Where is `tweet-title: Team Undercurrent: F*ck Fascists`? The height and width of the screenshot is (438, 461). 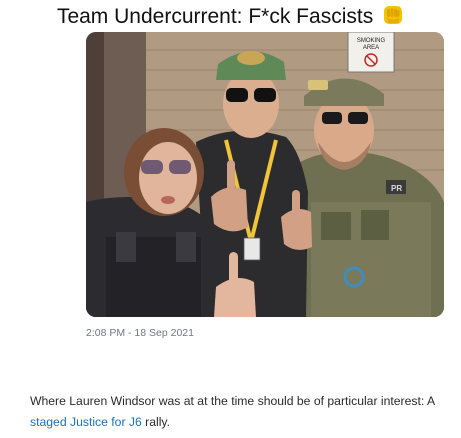
tweet-title: Team Undercurrent: F*ck Fascists is located at coordinates (230, 17).